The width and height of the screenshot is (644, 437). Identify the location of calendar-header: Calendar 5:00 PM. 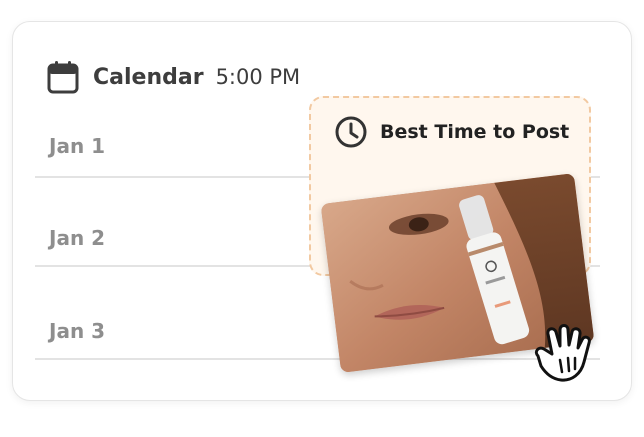
(173, 77).